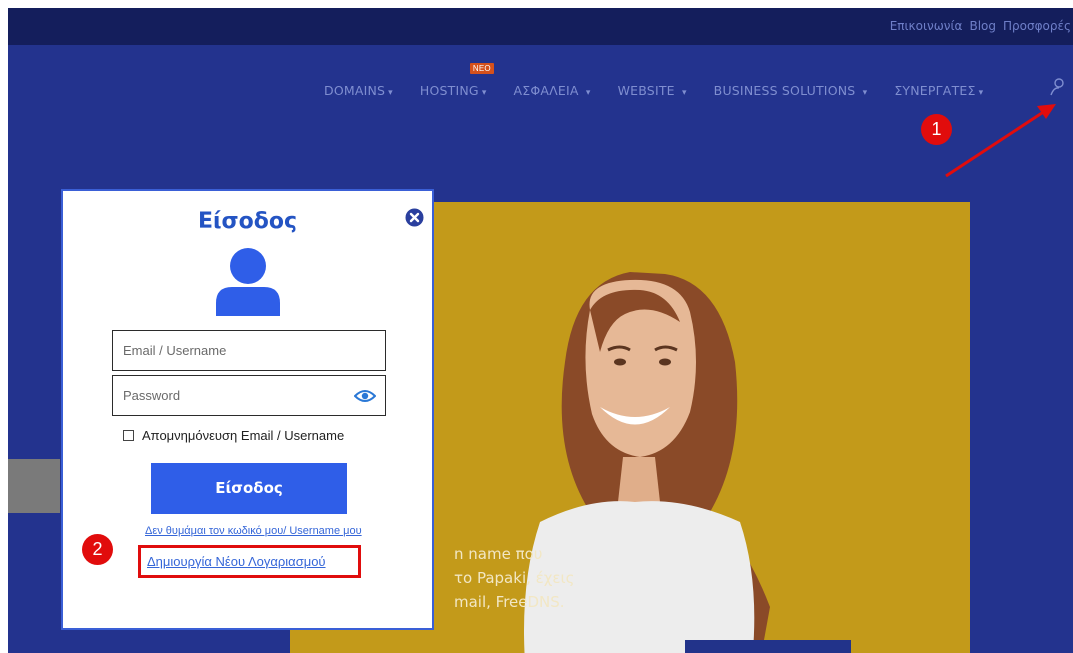  Describe the element at coordinates (1058, 87) in the screenshot. I see `user-icon` at that location.